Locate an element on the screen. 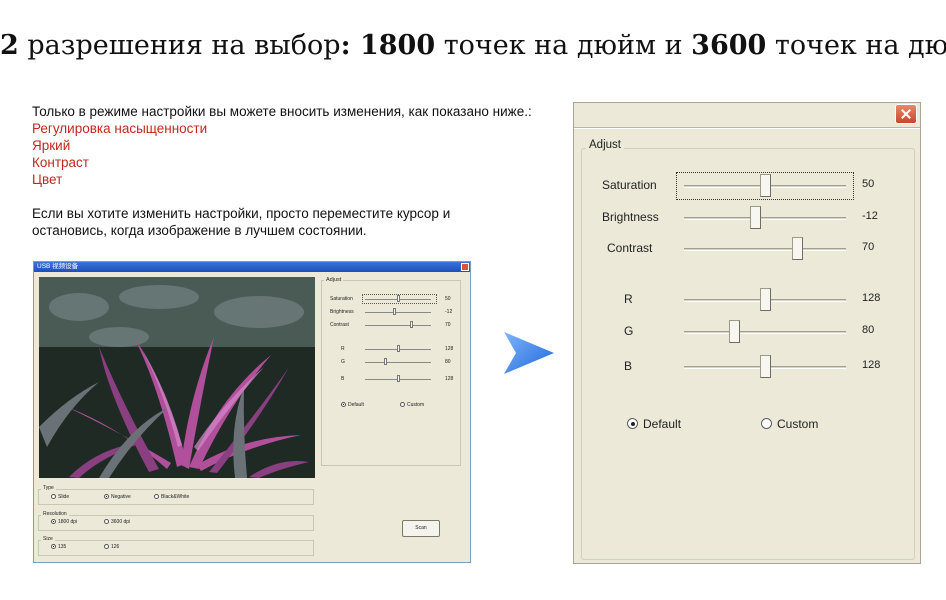 The image size is (946, 600). app-slider-value: 50 is located at coordinates (448, 299).